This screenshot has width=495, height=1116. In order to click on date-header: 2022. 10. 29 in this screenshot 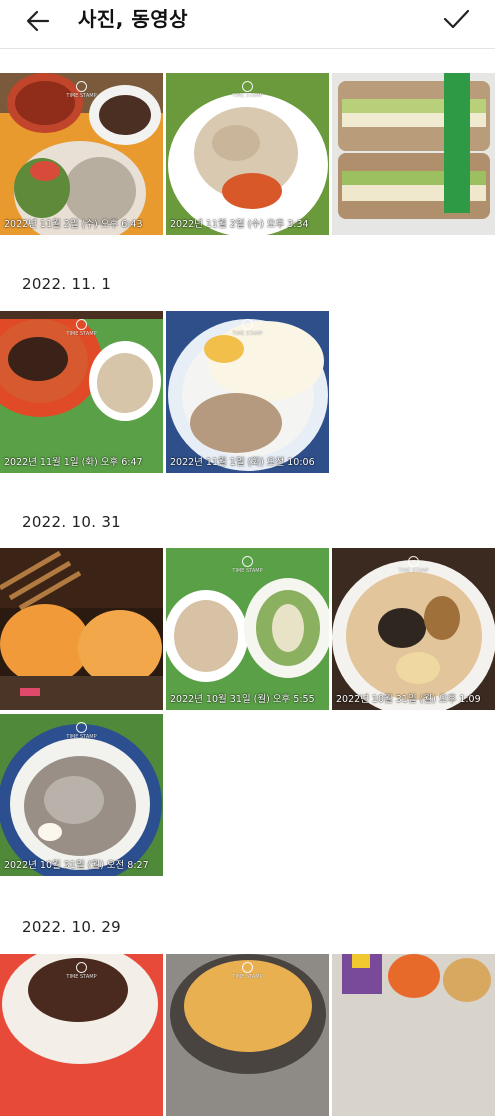, I will do `click(72, 927)`.